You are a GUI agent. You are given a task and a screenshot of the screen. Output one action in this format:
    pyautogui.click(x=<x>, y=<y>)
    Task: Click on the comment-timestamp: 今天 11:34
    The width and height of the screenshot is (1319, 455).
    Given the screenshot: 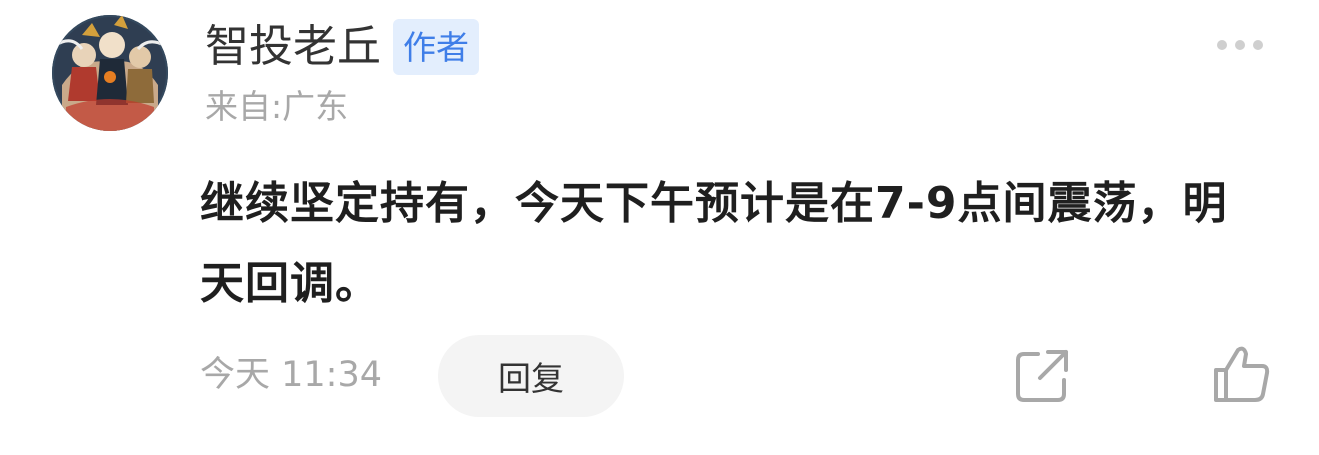 What is the action you would take?
    pyautogui.click(x=291, y=375)
    